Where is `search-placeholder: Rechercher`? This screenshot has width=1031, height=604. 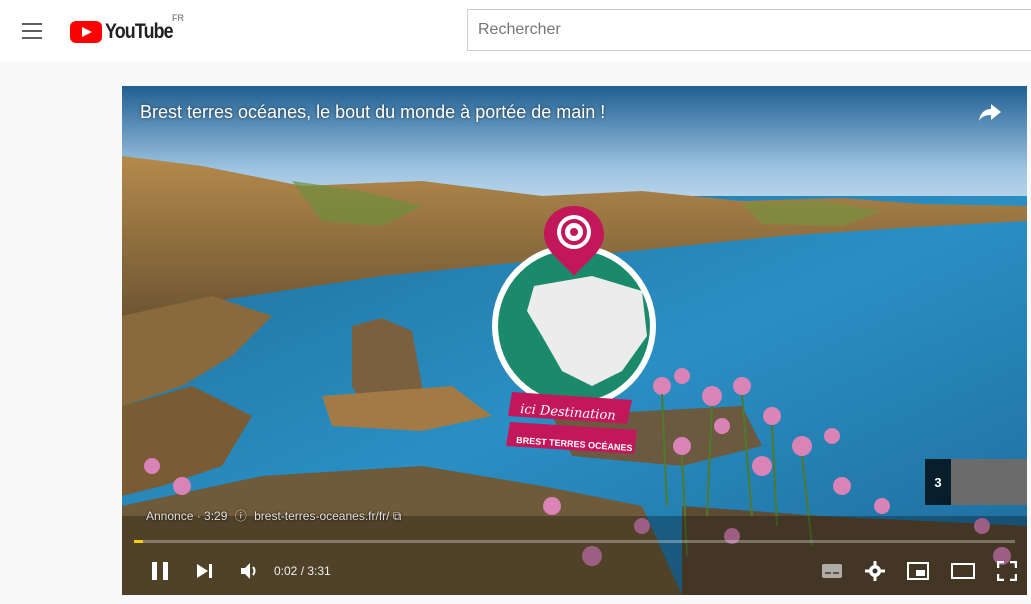
search-placeholder: Rechercher is located at coordinates (519, 29).